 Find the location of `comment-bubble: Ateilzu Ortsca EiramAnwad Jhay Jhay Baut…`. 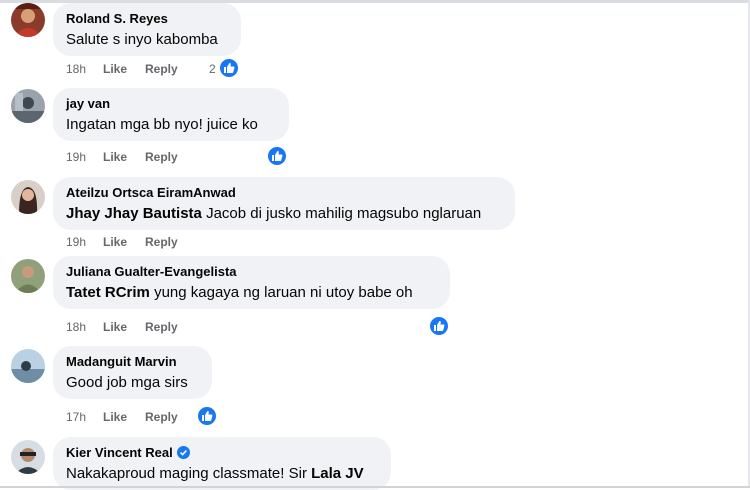

comment-bubble: Ateilzu Ortsca EiramAnwad Jhay Jhay Baut… is located at coordinates (284, 203).